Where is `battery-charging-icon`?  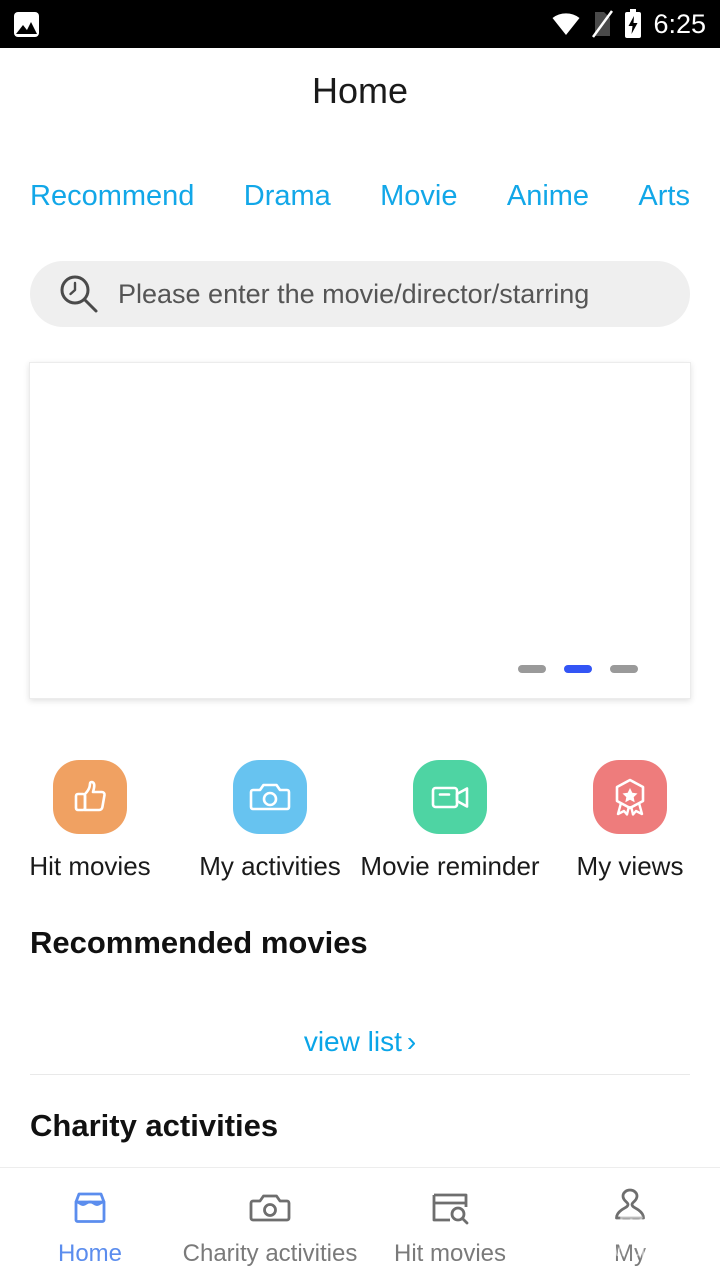
battery-charging-icon is located at coordinates (633, 23).